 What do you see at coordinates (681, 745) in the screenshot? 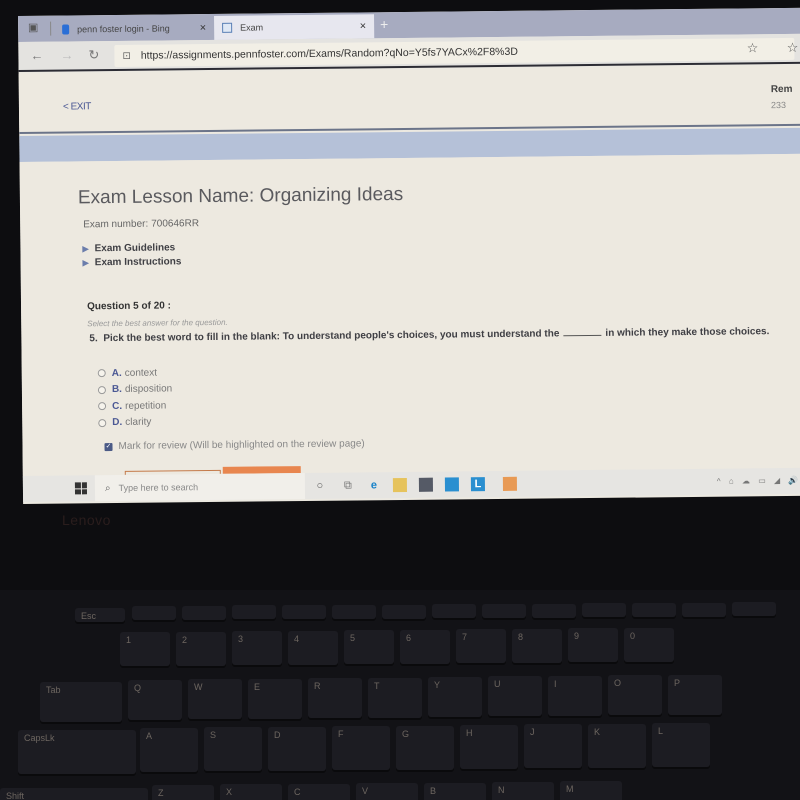
I see `key-l: L` at bounding box center [681, 745].